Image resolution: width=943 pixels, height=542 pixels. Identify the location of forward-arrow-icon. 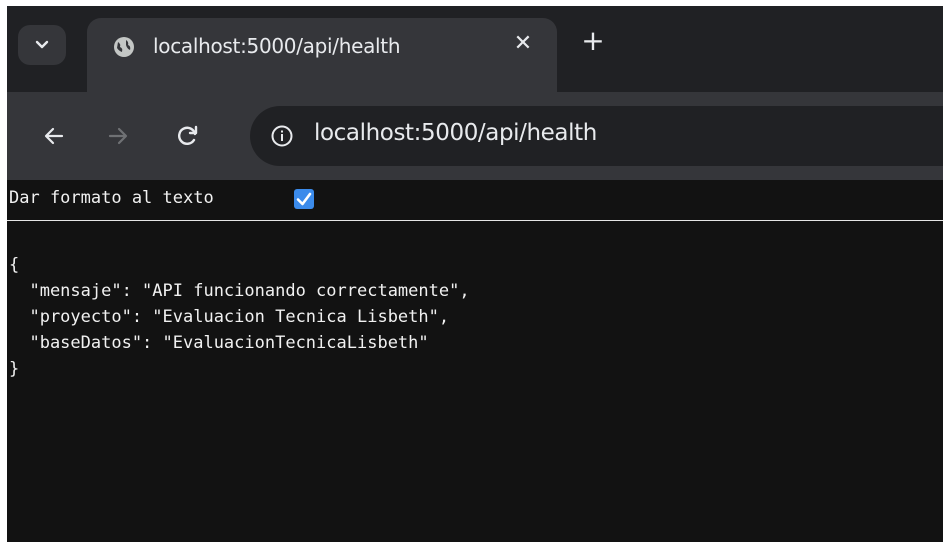
(118, 136).